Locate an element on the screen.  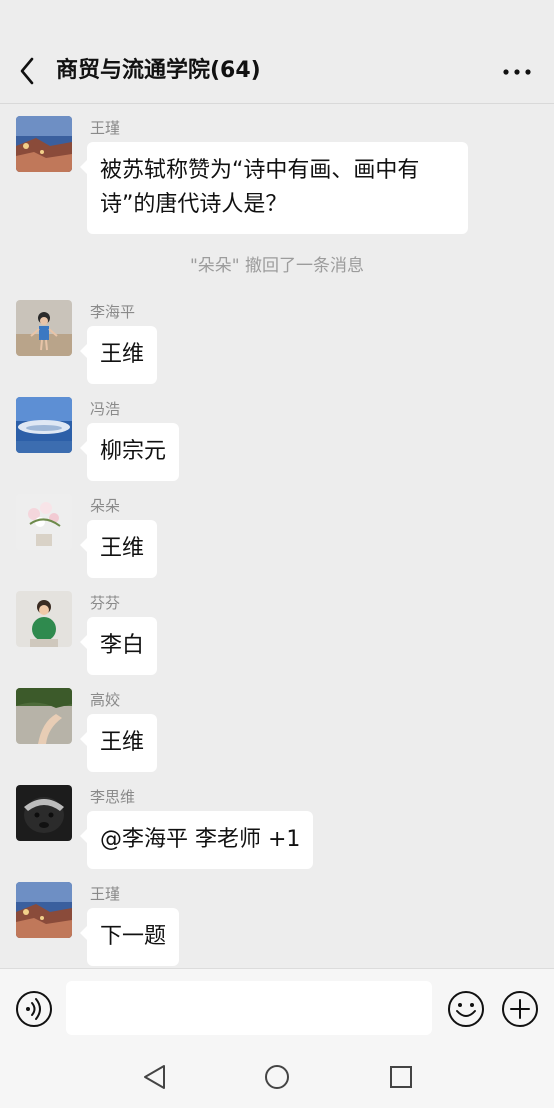
chevron-left-icon is located at coordinates (27, 71).